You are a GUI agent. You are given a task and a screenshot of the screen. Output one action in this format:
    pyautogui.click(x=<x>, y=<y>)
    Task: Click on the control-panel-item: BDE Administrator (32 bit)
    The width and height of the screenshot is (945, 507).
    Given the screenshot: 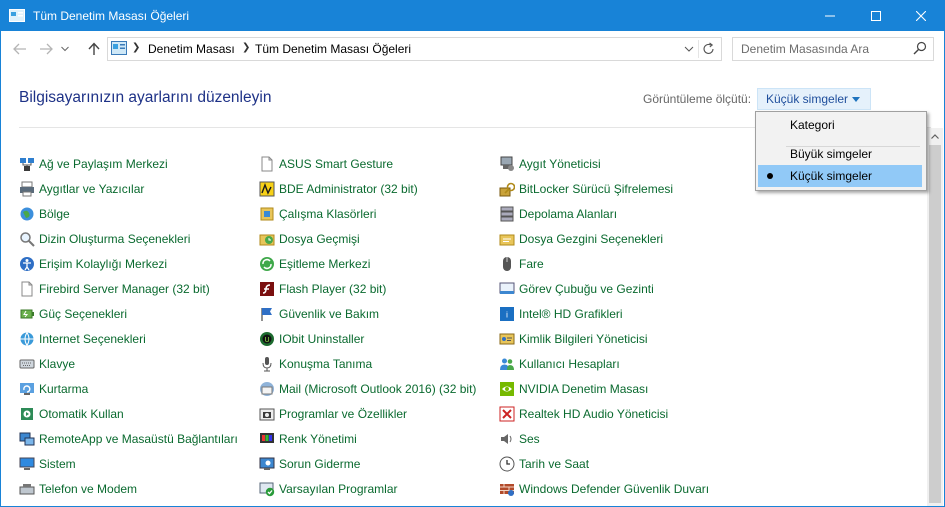 What is the action you would take?
    pyautogui.click(x=338, y=189)
    